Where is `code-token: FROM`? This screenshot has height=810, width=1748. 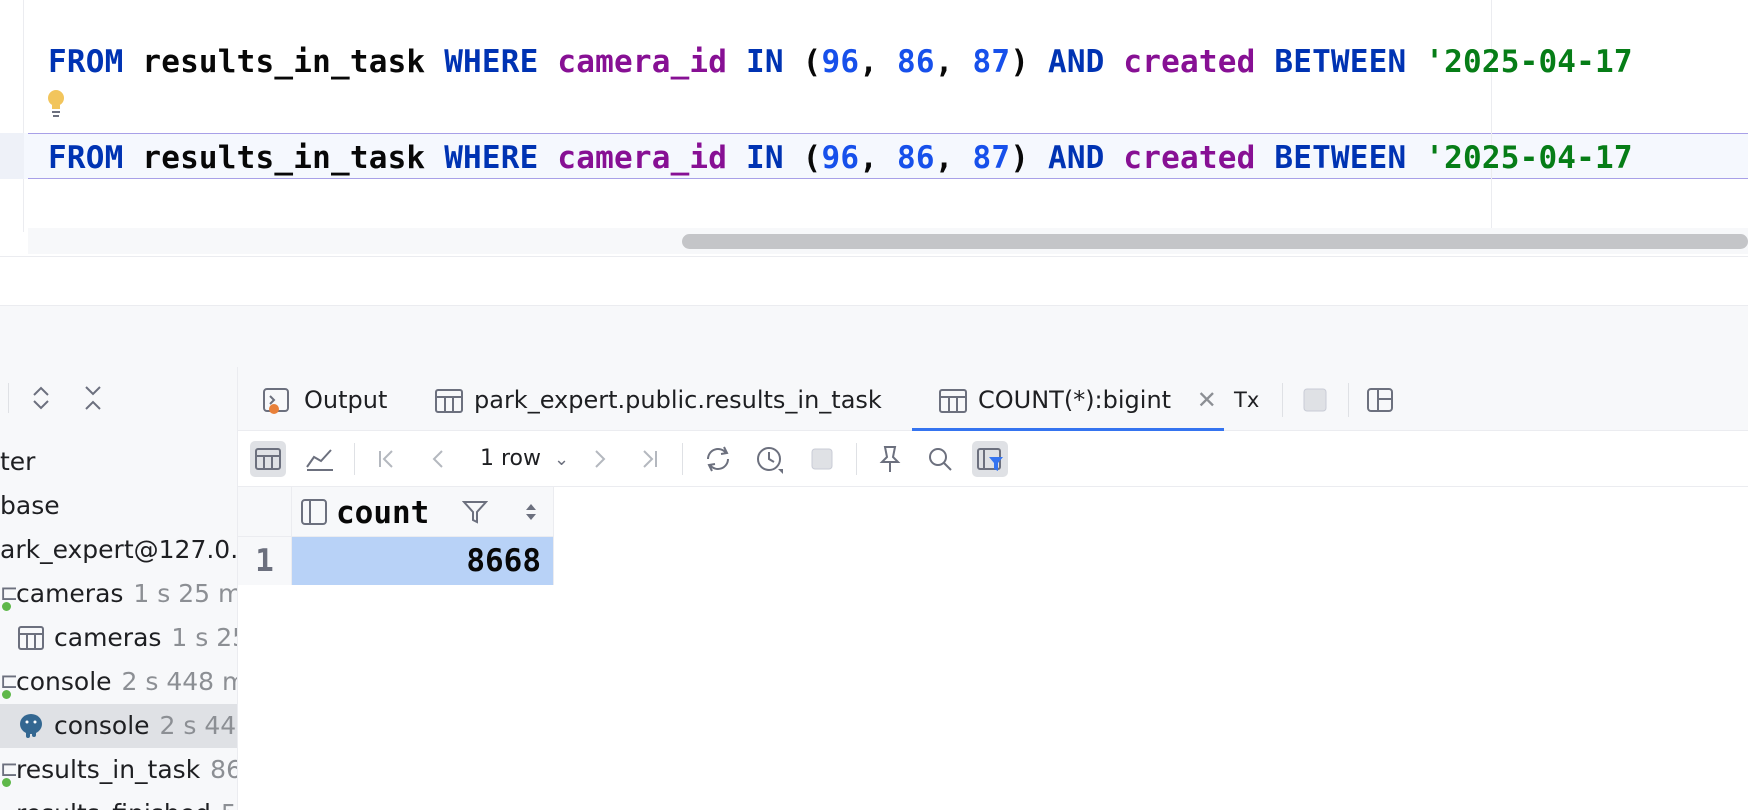 code-token: FROM is located at coordinates (86, 158).